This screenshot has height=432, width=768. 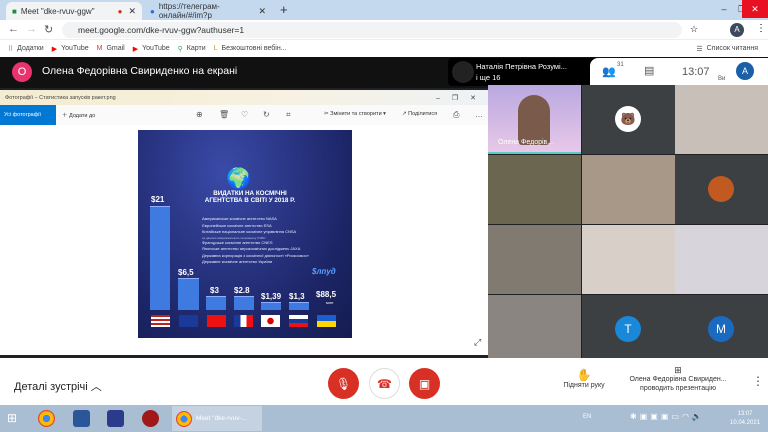 I want to click on participants-count: 31, so click(x=620, y=65).